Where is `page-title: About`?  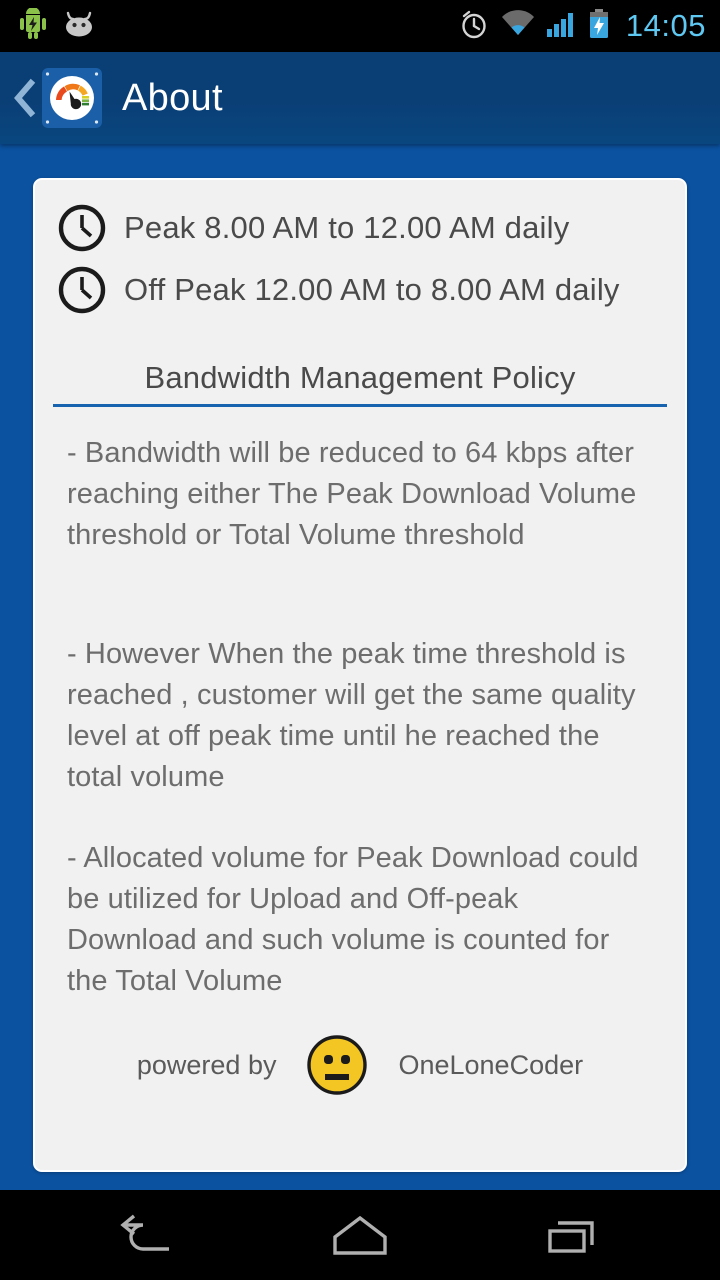
page-title: About is located at coordinates (172, 97).